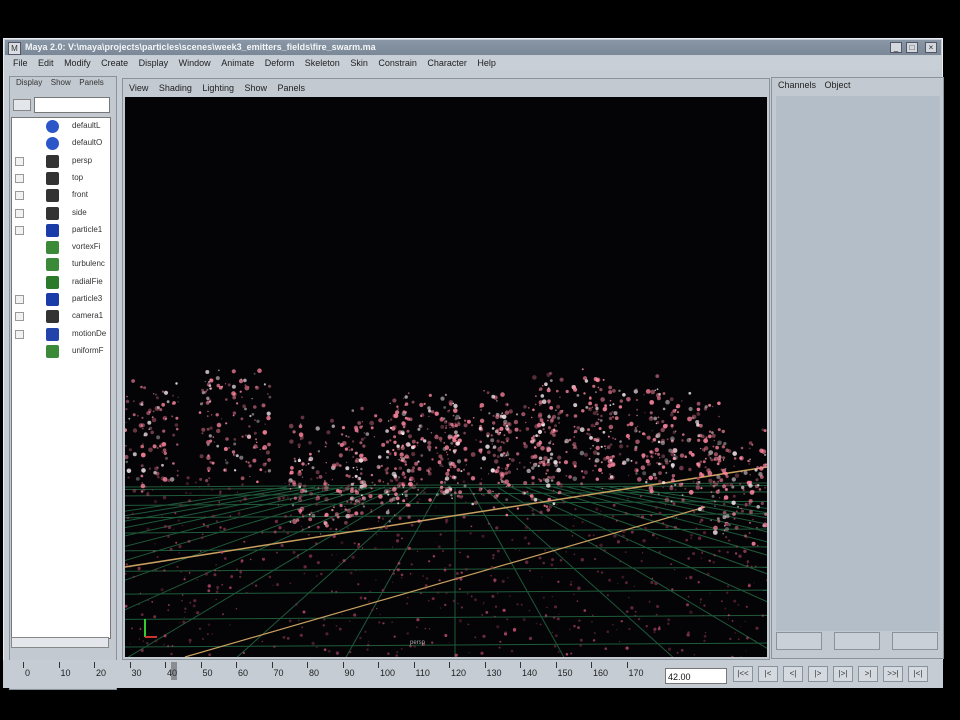  What do you see at coordinates (154, 63) in the screenshot?
I see `menu-display: Display` at bounding box center [154, 63].